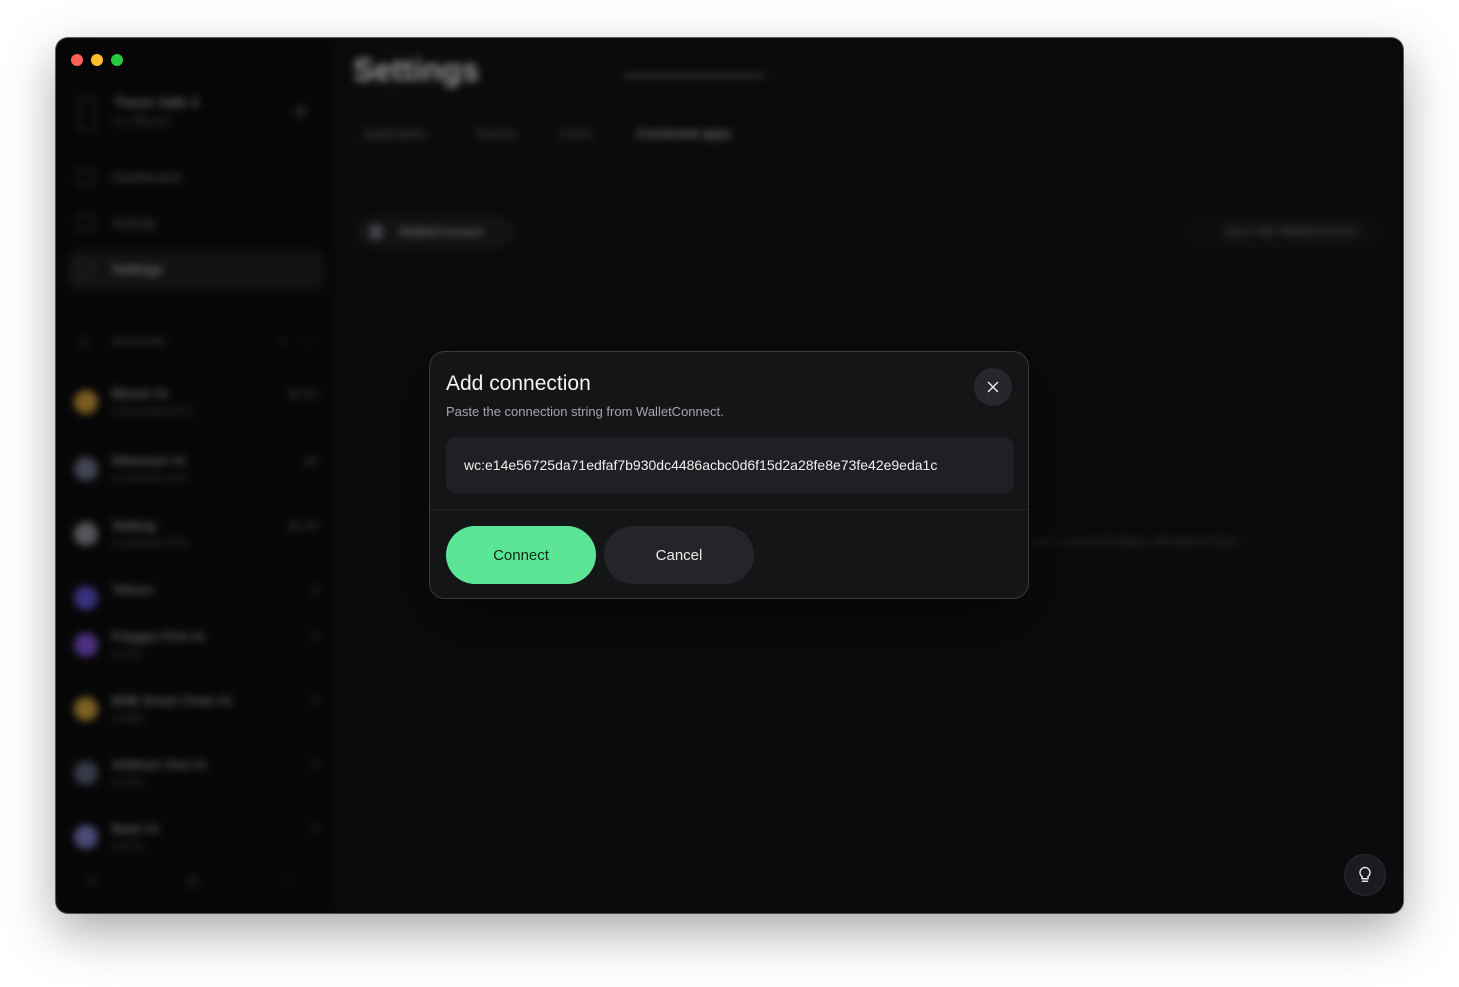  I want to click on close-window-button, so click(77, 60).